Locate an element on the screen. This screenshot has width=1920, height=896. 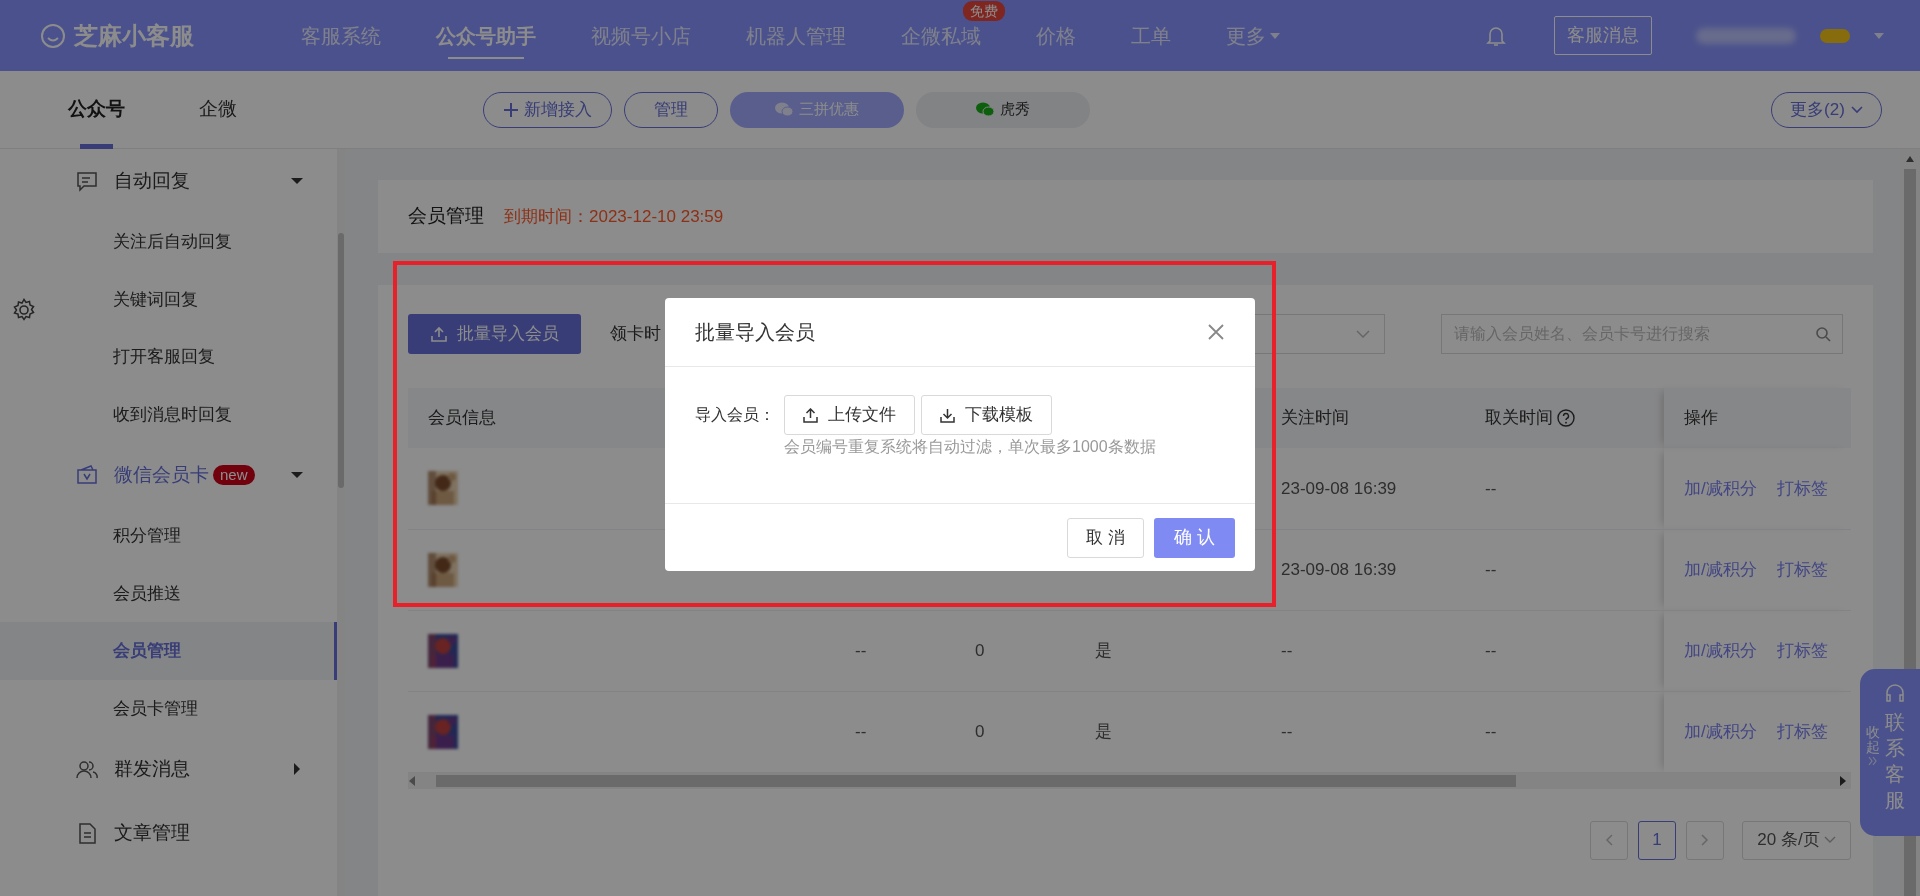
scrollbar is located at coordinates (341, 522).